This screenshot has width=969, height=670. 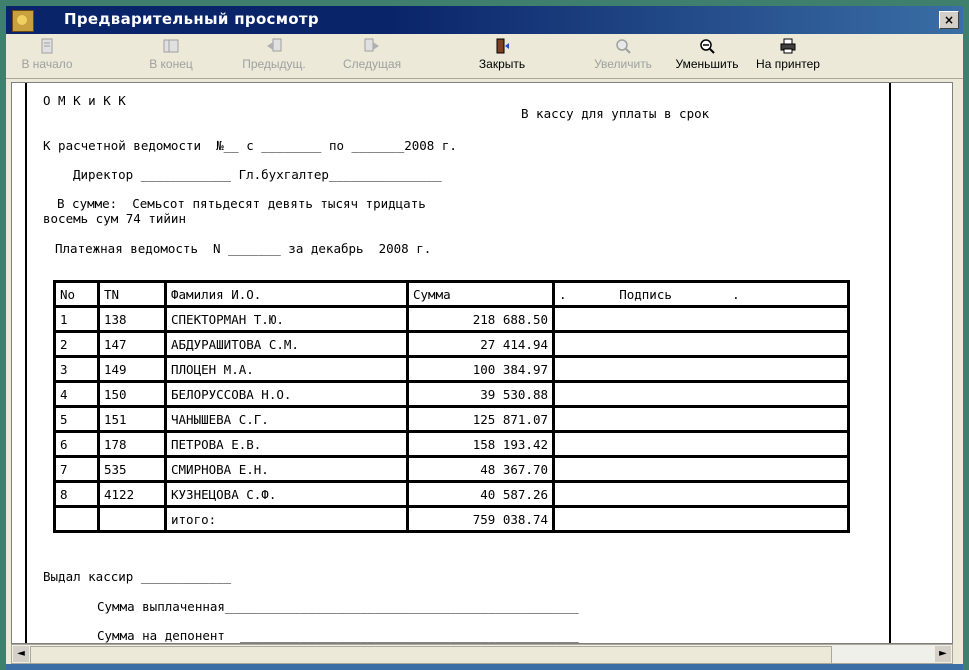 I want to click on col-header-sum: Сумма, so click(x=480, y=294).